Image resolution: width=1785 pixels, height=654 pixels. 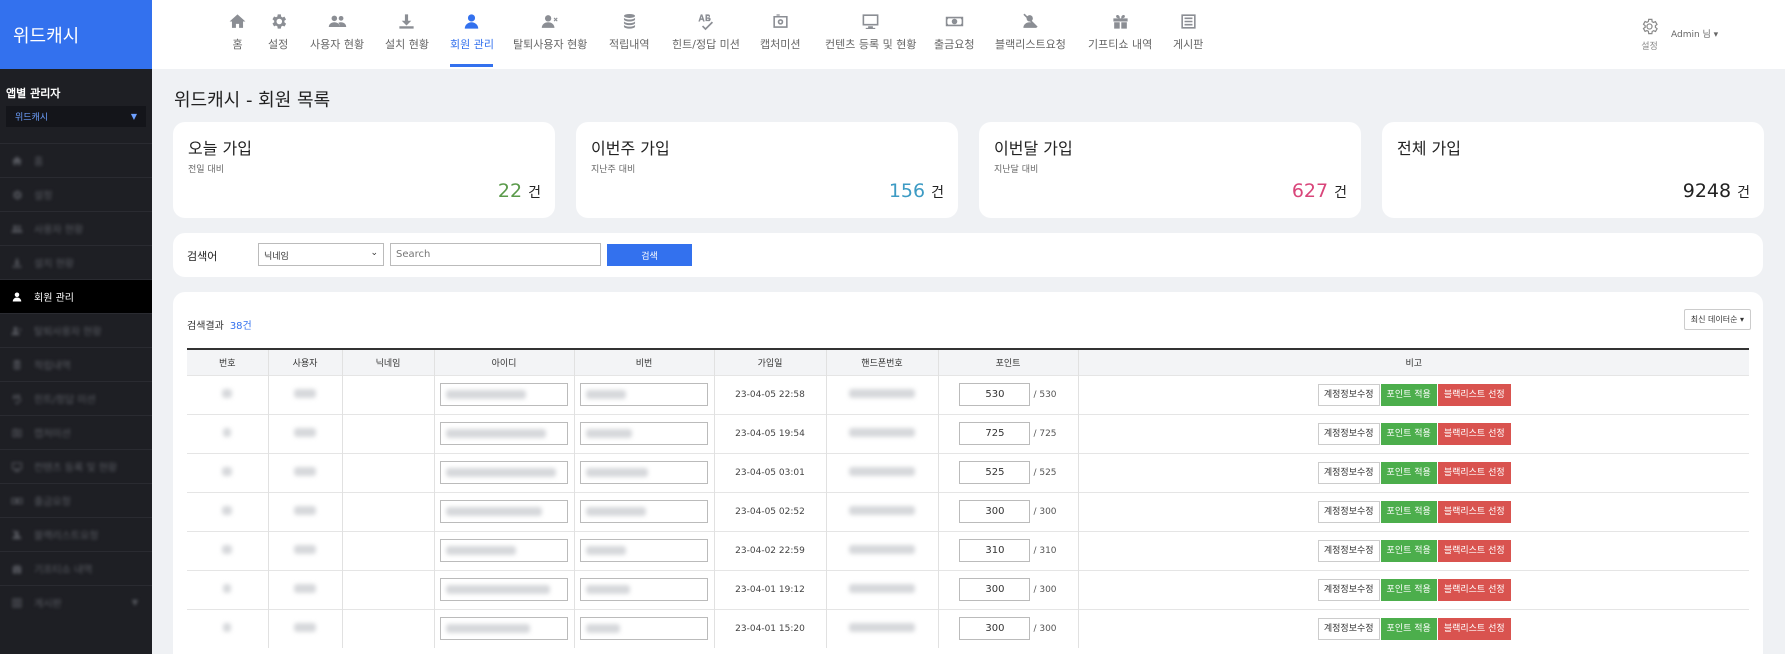 What do you see at coordinates (76, 432) in the screenshot?
I see `sidebar-item-capture-mission: 캡처미션` at bounding box center [76, 432].